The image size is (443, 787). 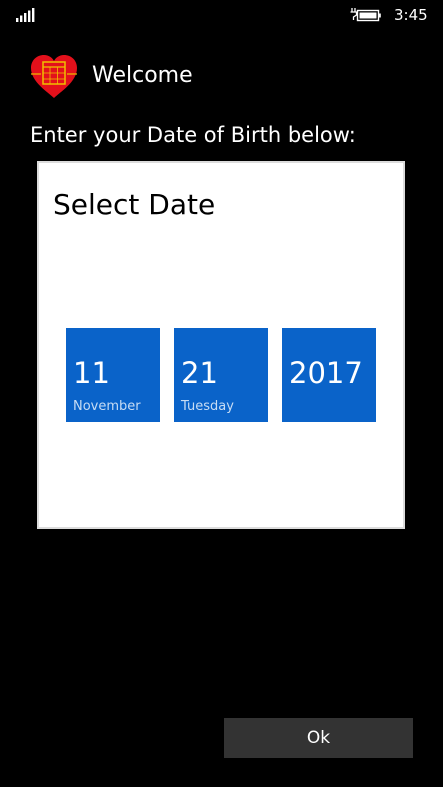 I want to click on battery-charging-icon, so click(x=365, y=15).